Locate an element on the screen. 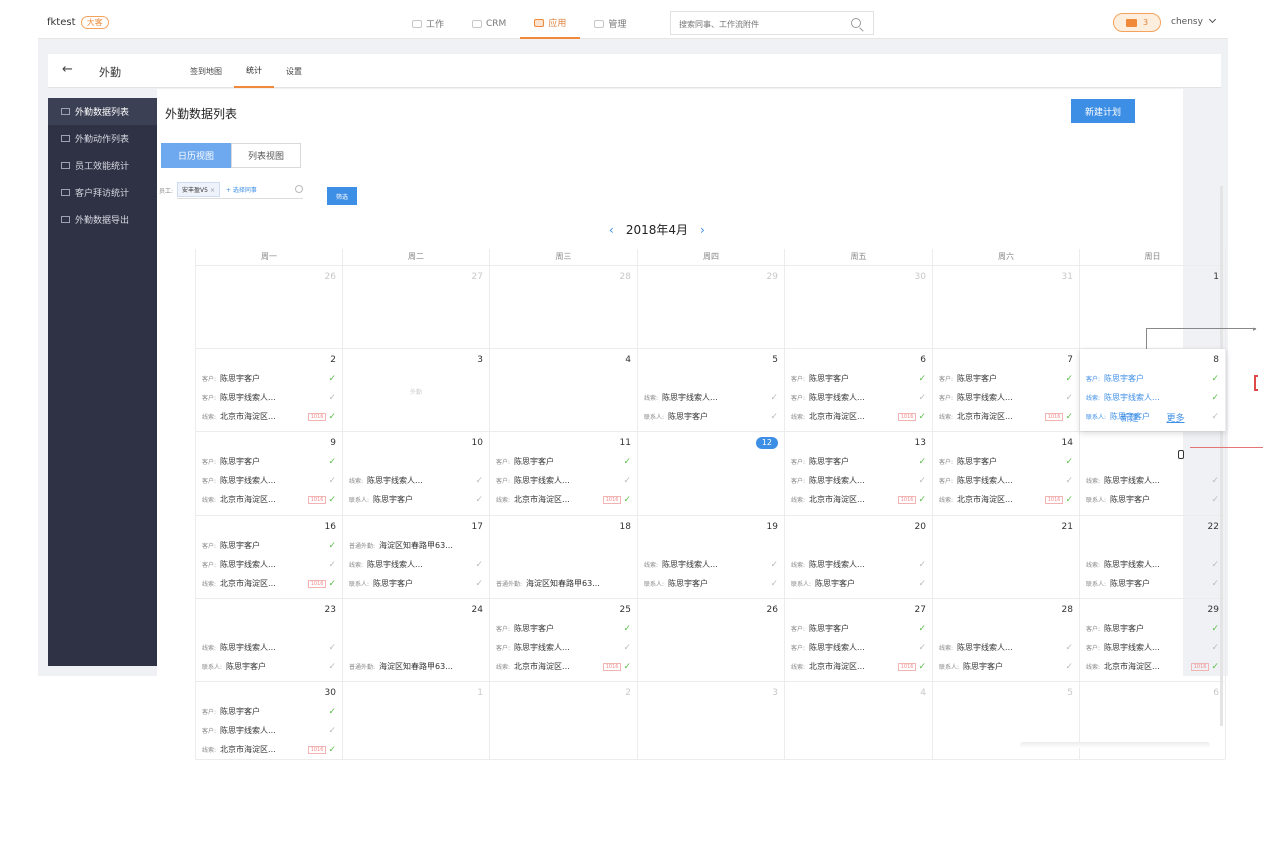 Image resolution: width=1263 pixels, height=846 pixels. select-colleague-link: + 选择同事 is located at coordinates (241, 189).